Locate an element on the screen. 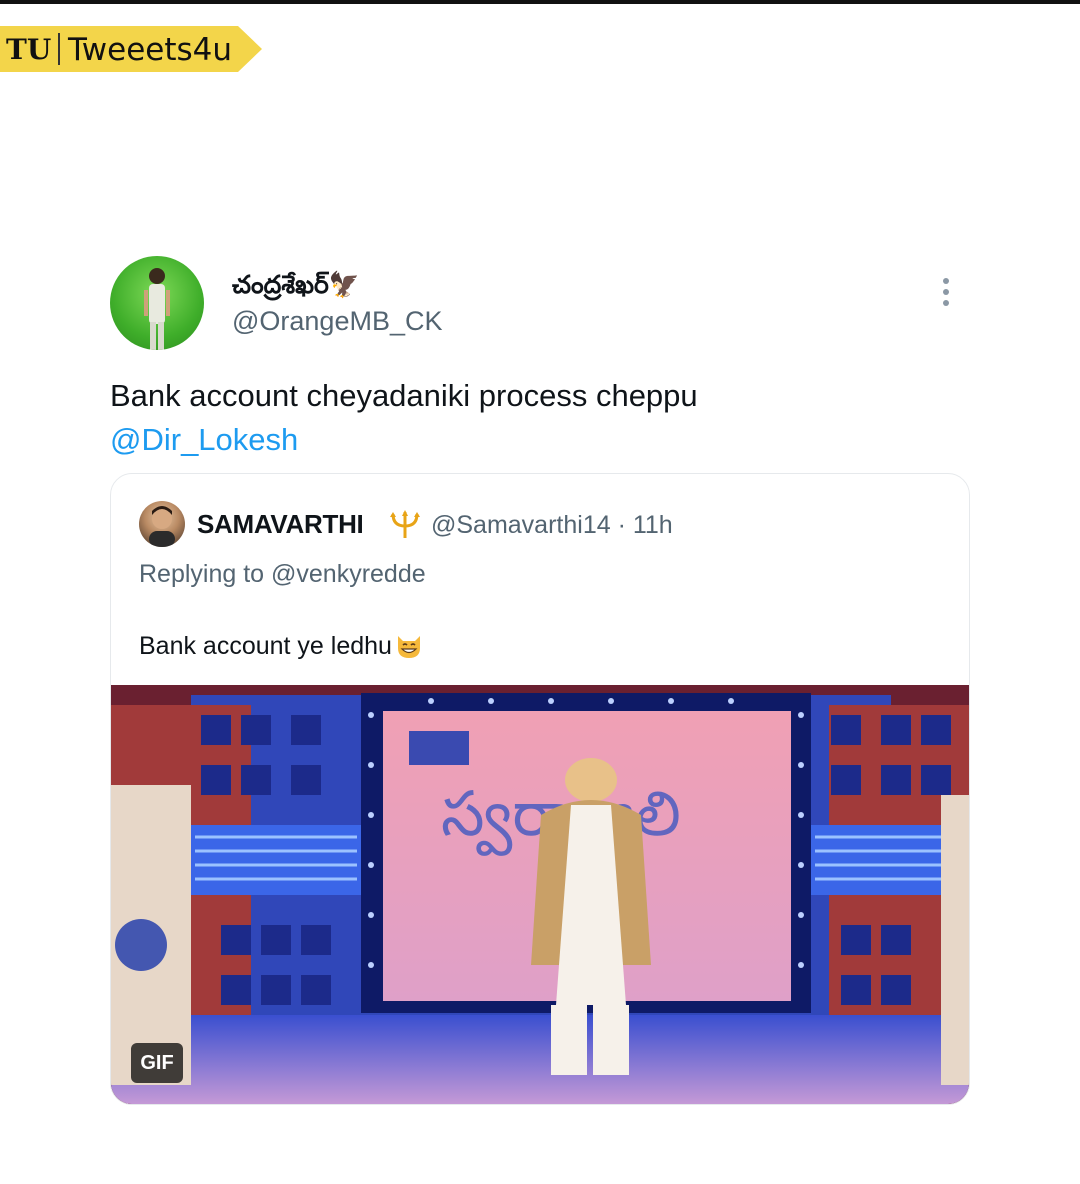 Image resolution: width=1080 pixels, height=1184 pixels. watermark-banner: TU Tweeets4u is located at coordinates (131, 49).